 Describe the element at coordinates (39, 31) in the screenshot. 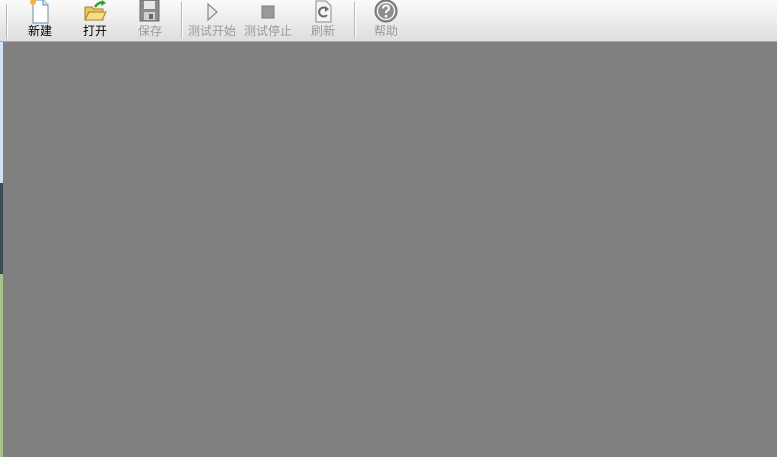

I see `new-button-label: 新建` at that location.